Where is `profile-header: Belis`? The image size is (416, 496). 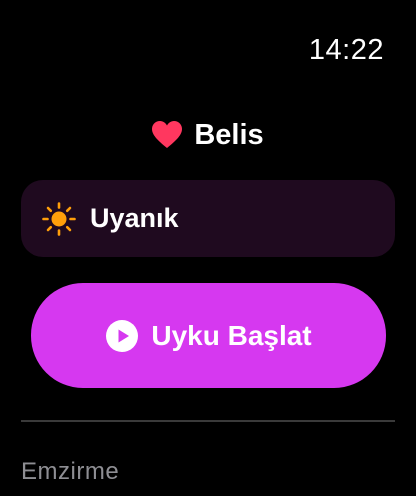
profile-header: Belis is located at coordinates (208, 135).